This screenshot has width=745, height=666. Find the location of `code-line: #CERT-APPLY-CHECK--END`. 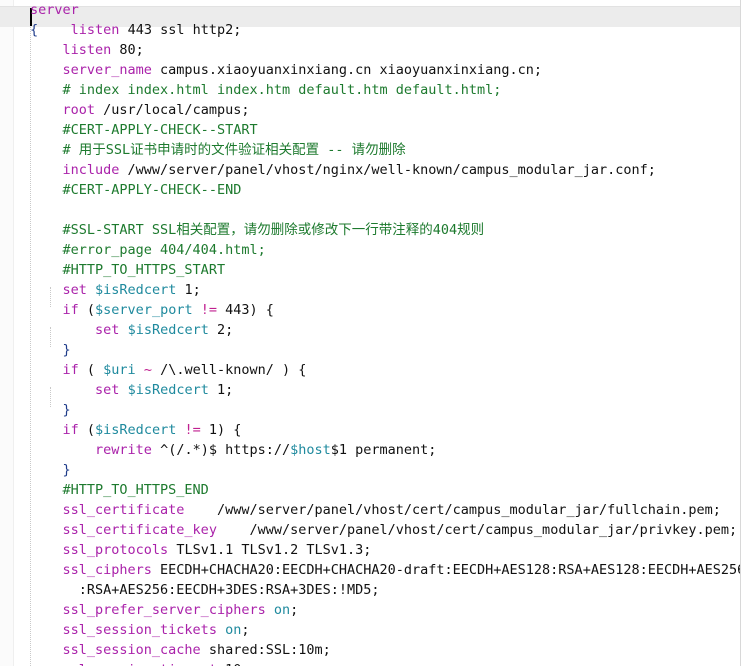

code-line: #CERT-APPLY-CHECK--END is located at coordinates (372, 190).